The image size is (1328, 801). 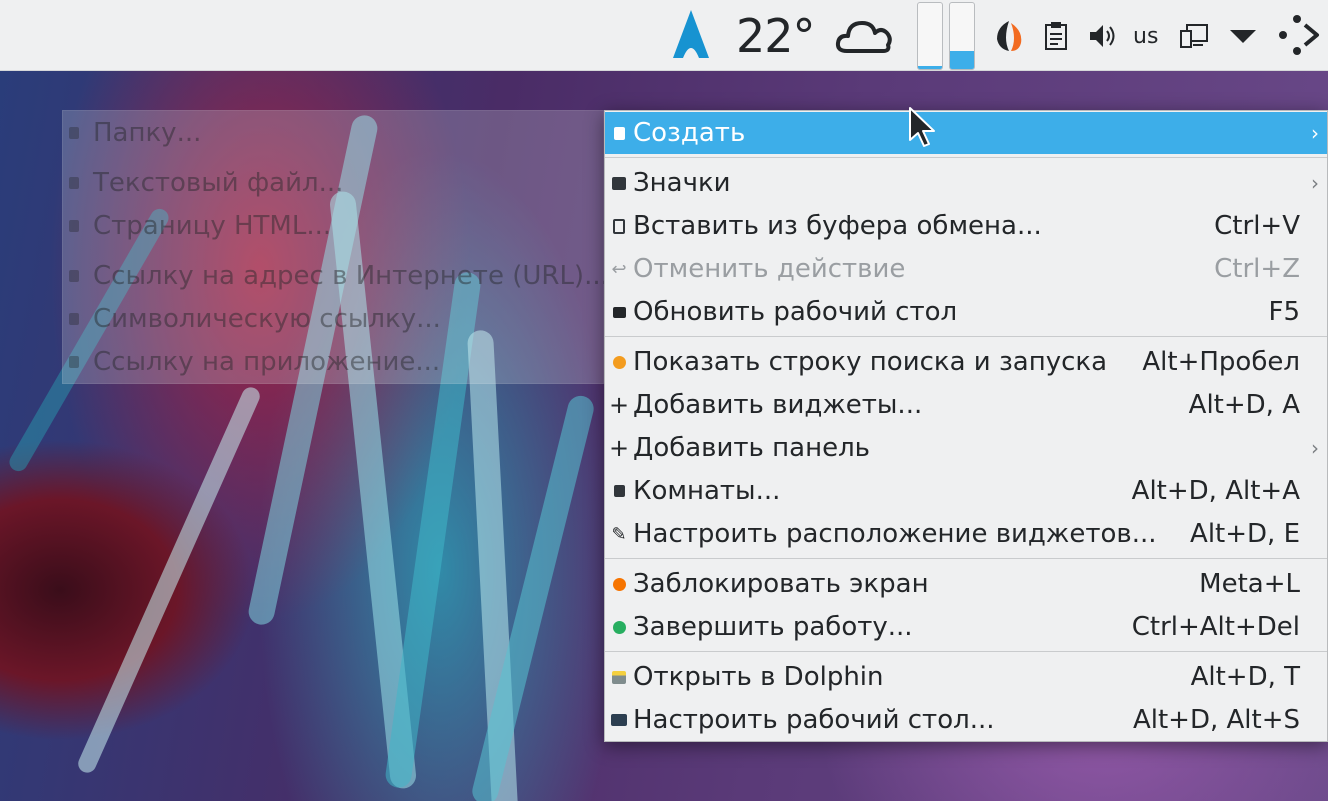 What do you see at coordinates (619, 362) in the screenshot?
I see `krunner-icon` at bounding box center [619, 362].